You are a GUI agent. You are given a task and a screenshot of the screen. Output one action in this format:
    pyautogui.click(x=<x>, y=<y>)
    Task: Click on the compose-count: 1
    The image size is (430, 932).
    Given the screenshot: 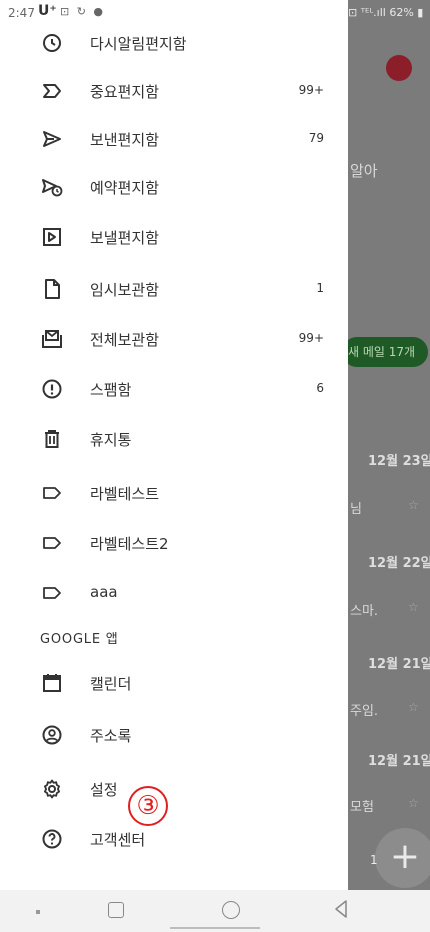 What is the action you would take?
    pyautogui.click(x=374, y=860)
    